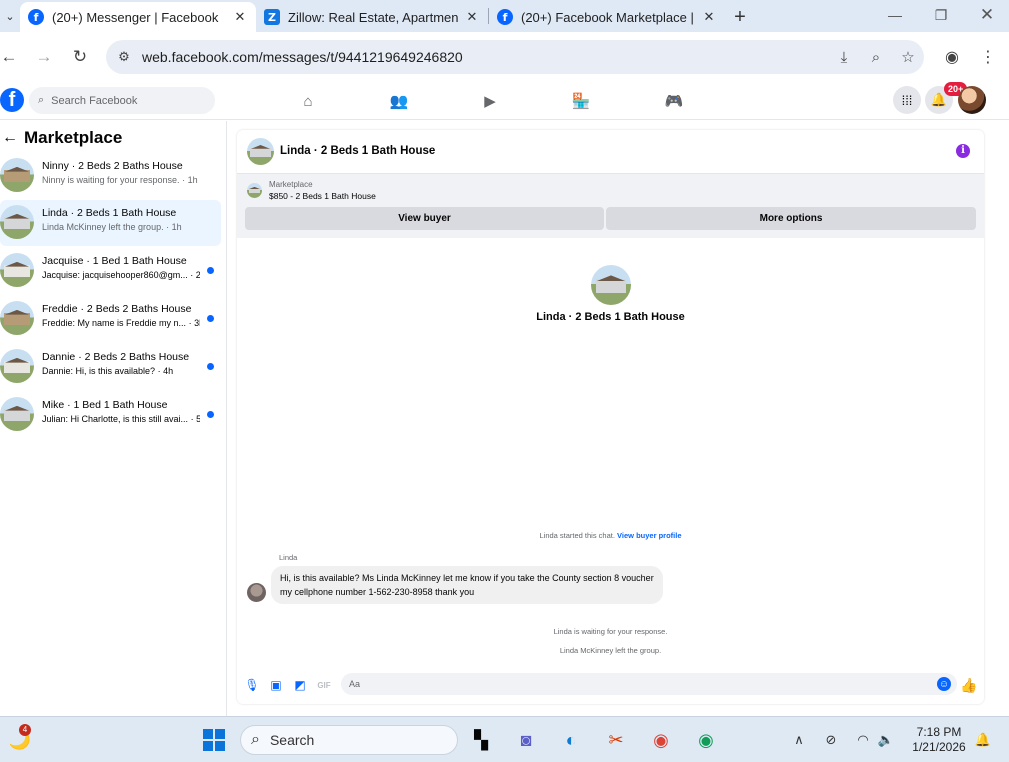 This screenshot has width=1009, height=762. I want to click on sticker-icon: ◩, so click(300, 685).